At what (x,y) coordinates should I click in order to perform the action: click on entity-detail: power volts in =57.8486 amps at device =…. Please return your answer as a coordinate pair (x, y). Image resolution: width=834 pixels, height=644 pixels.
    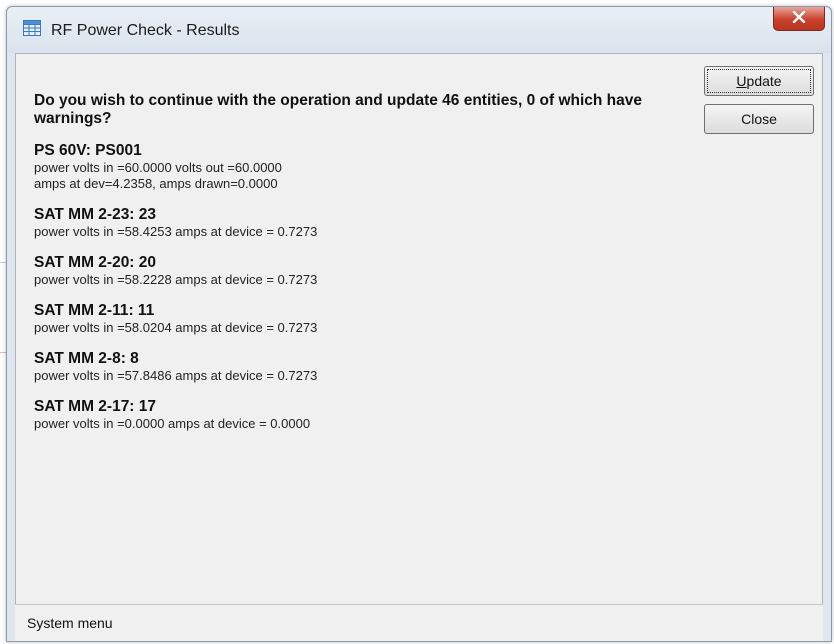
    Looking at the image, I should click on (176, 375).